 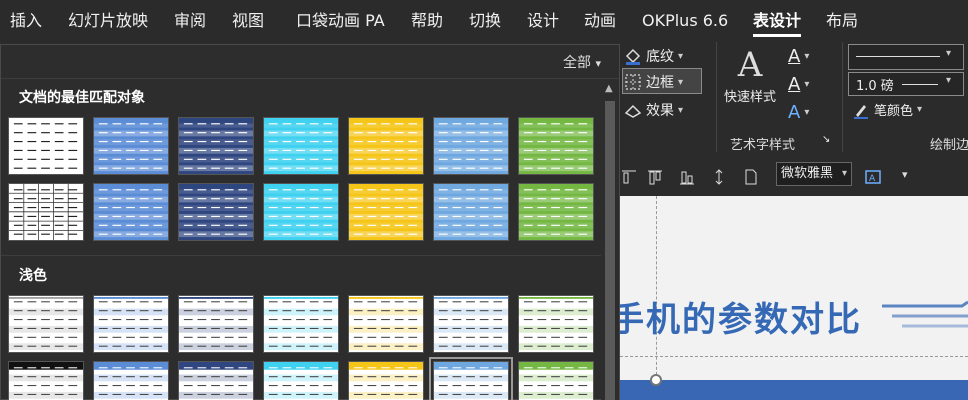 What do you see at coordinates (131, 146) in the screenshot?
I see `table-style-medium-blue` at bounding box center [131, 146].